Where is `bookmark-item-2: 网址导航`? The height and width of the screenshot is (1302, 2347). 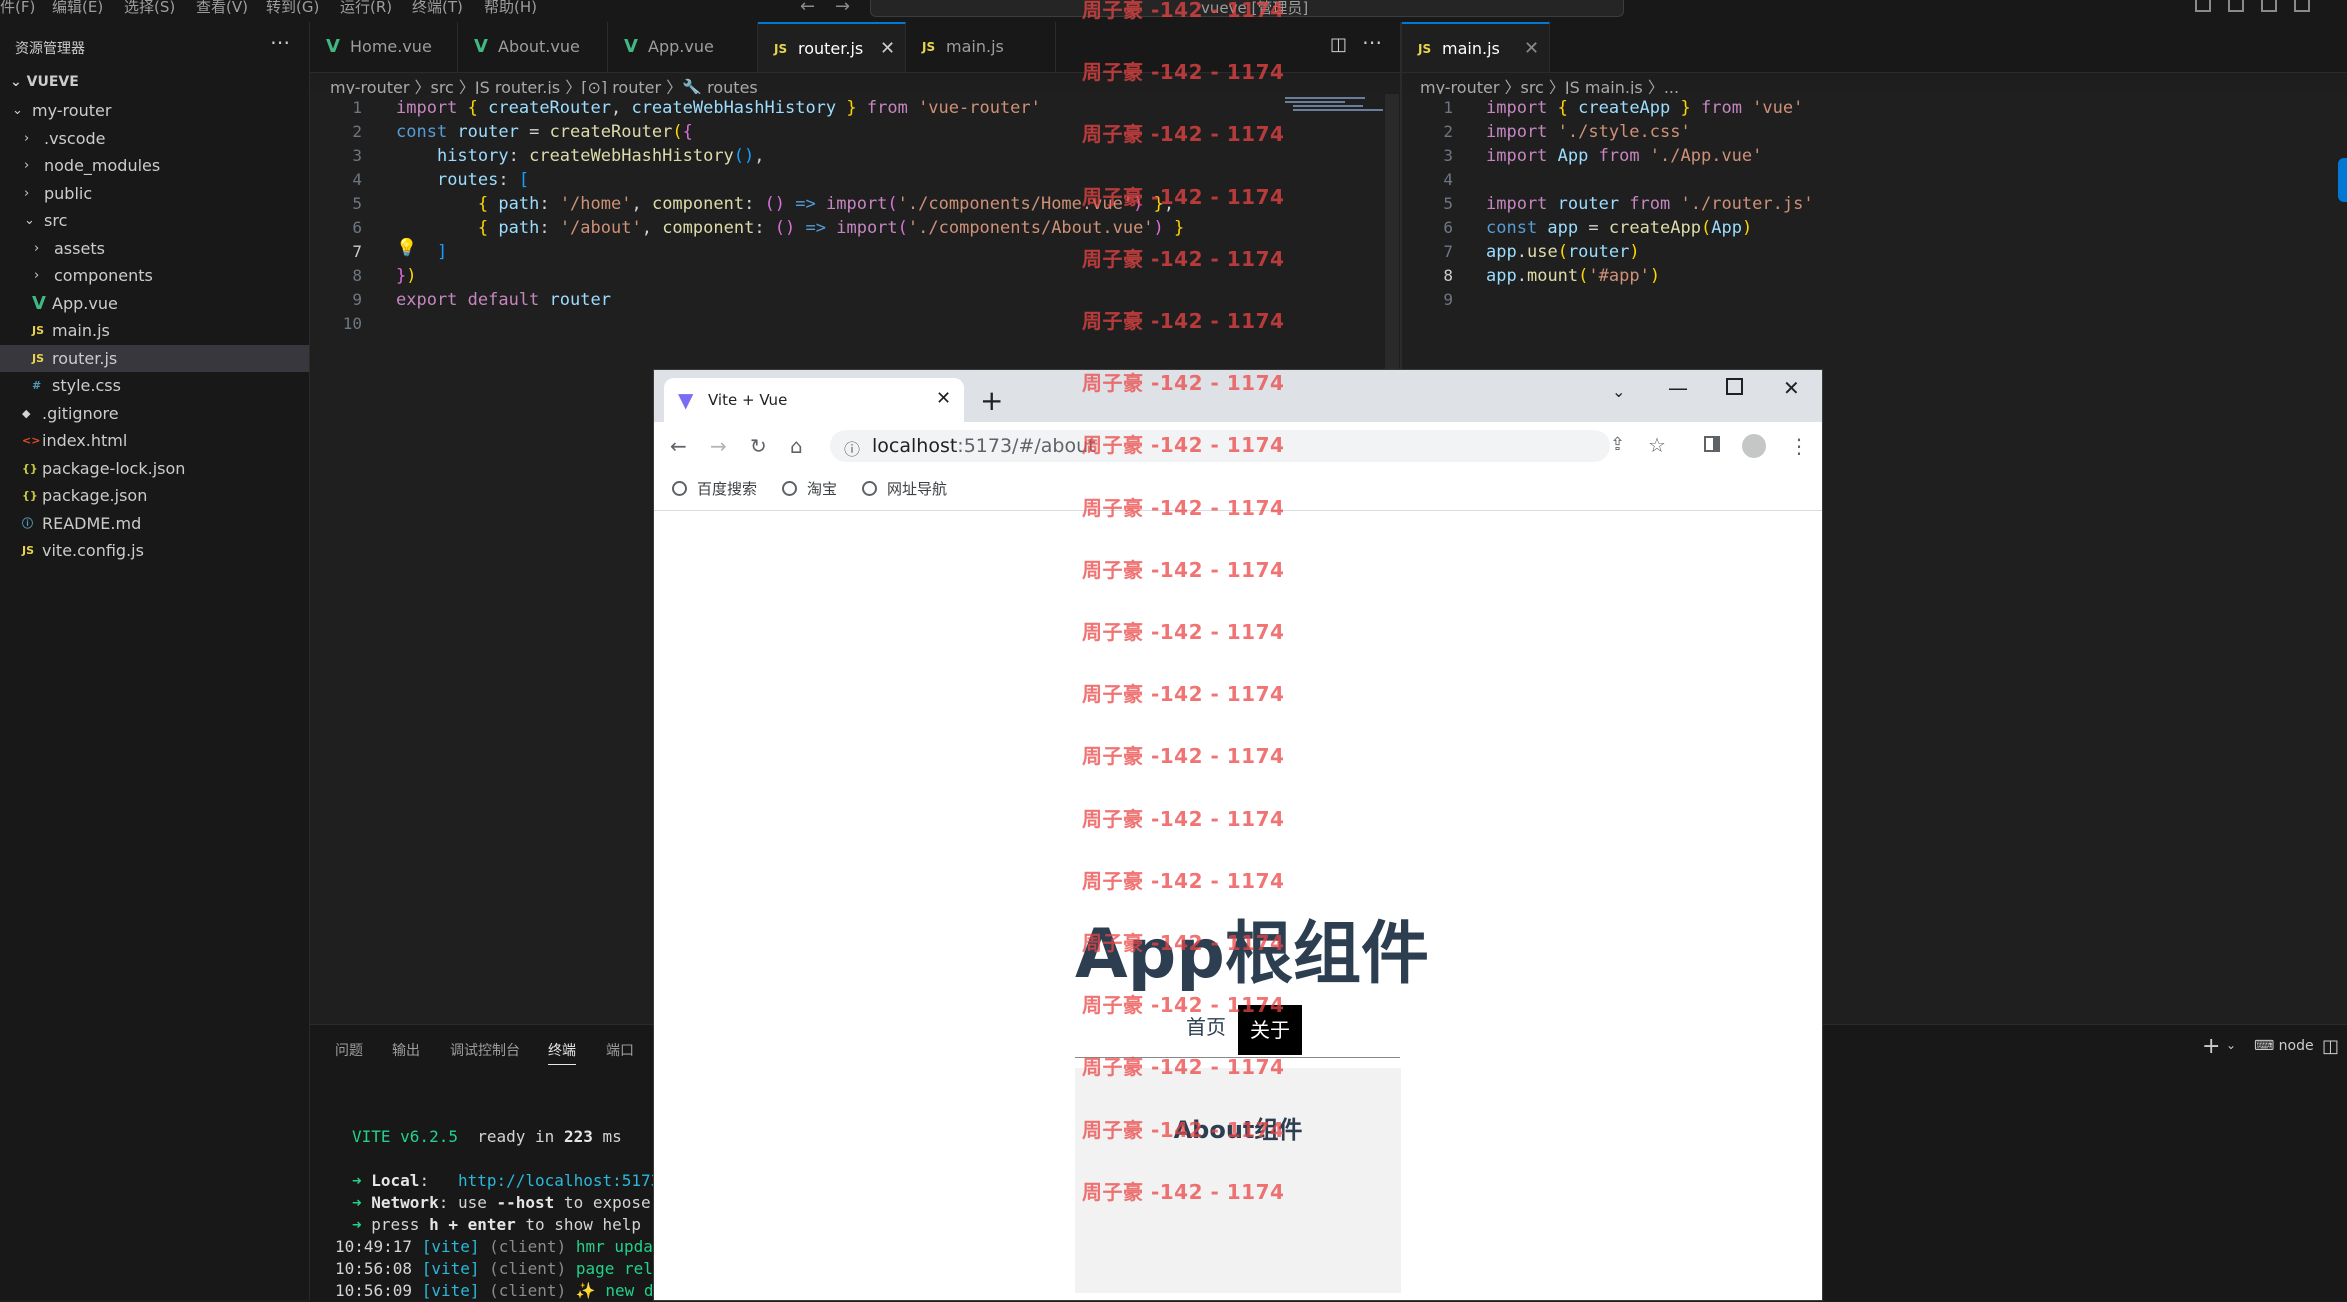
bookmark-item-2: 网址导航 is located at coordinates (904, 488).